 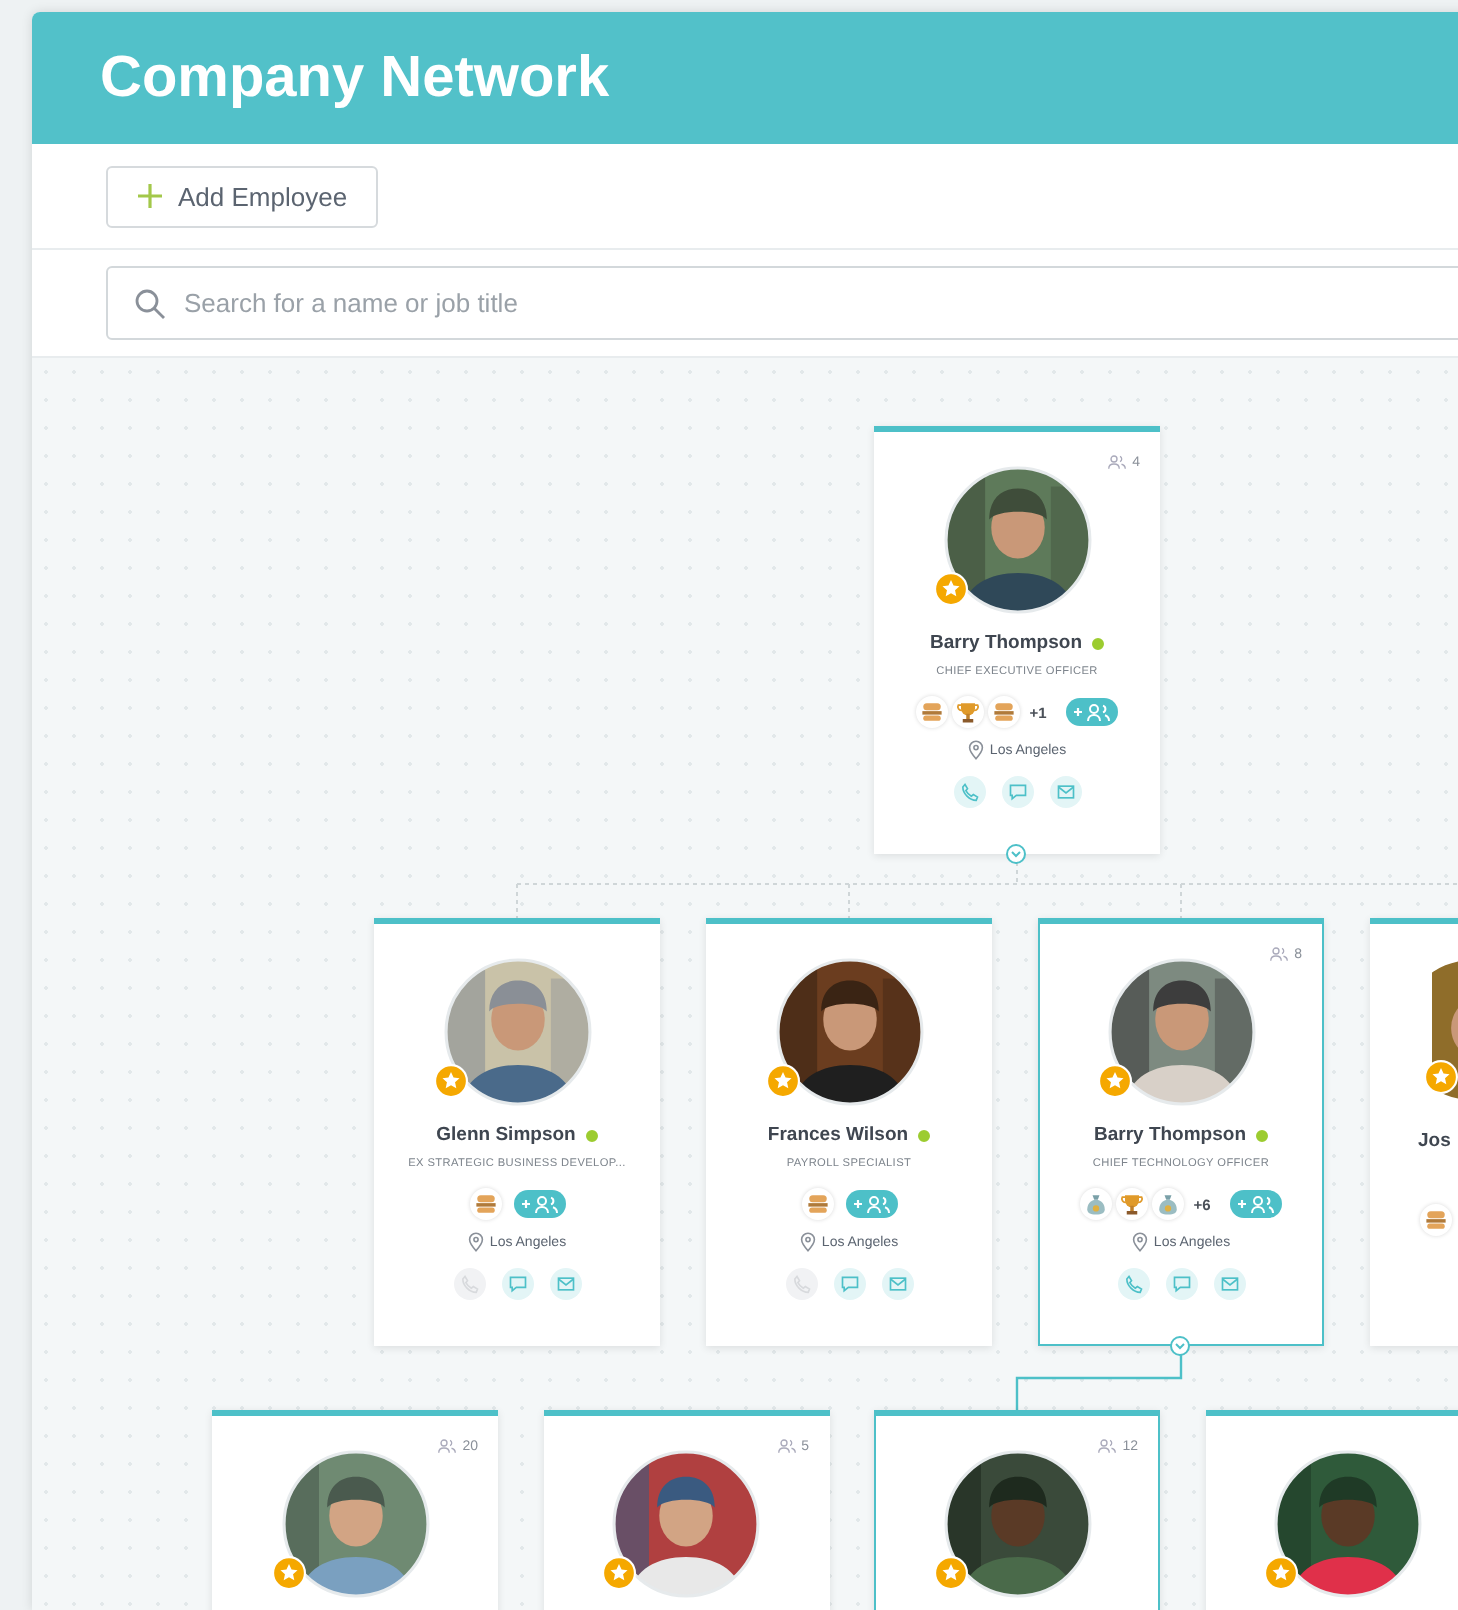 What do you see at coordinates (1434, 1141) in the screenshot?
I see `employee-name: Jos` at bounding box center [1434, 1141].